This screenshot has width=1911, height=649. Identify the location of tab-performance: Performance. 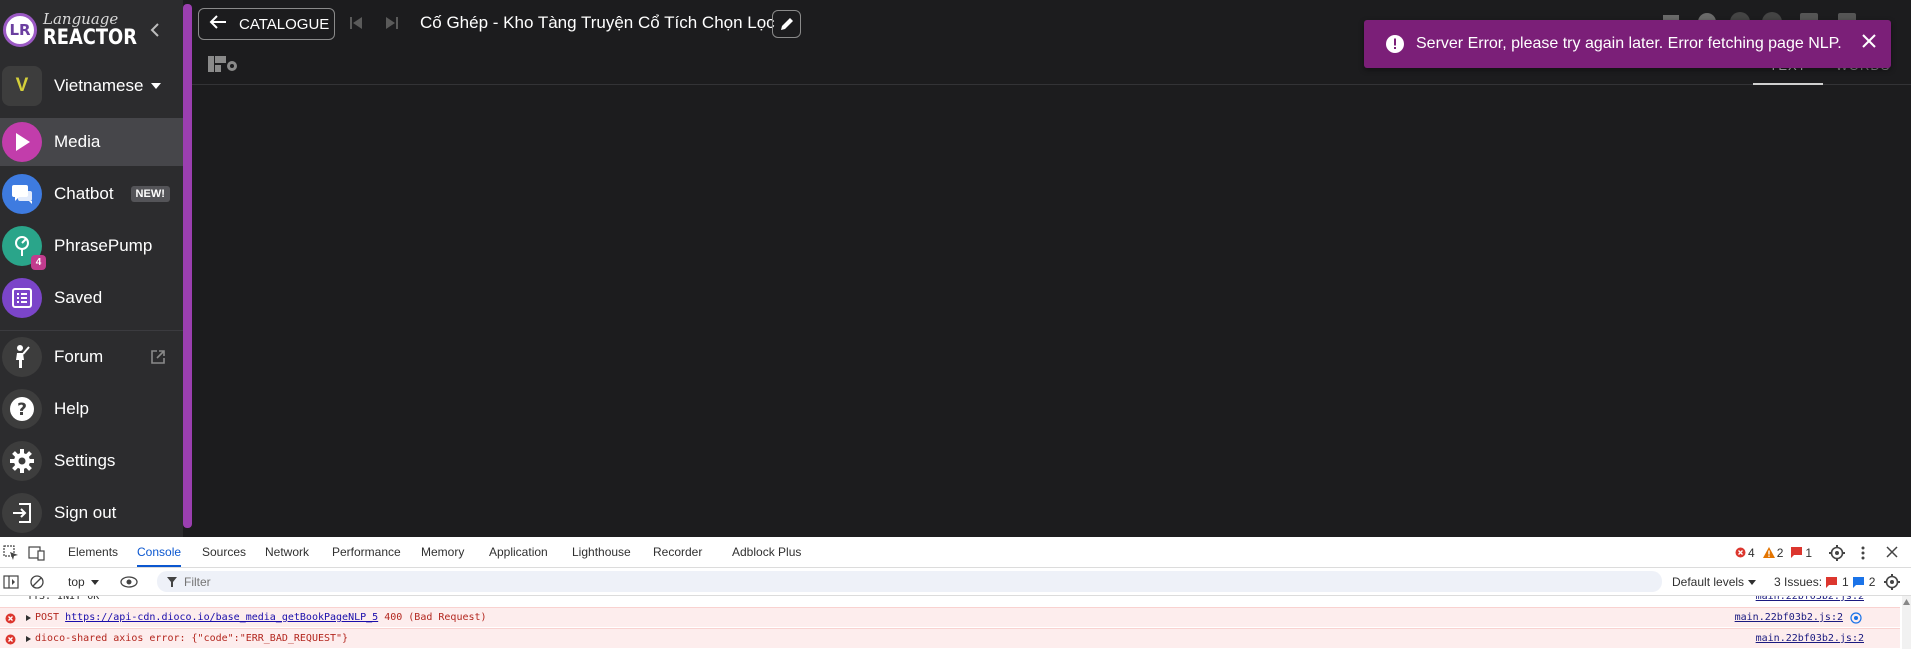
(366, 552).